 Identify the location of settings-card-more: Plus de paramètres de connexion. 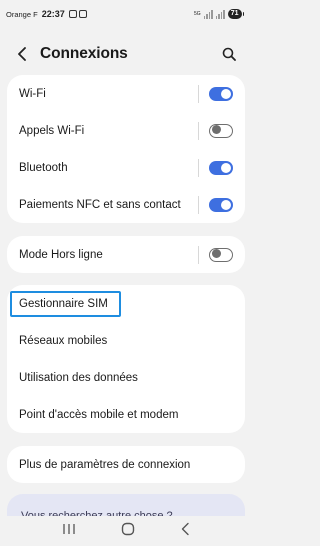
(126, 464).